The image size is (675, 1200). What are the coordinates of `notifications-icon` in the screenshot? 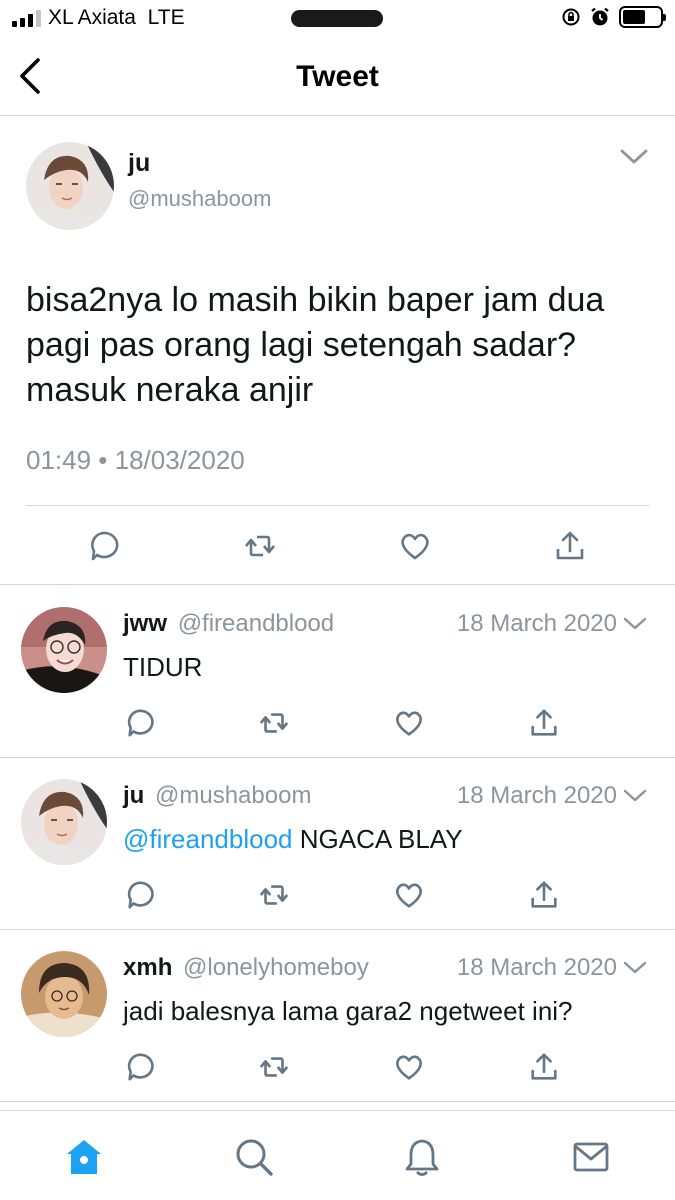 It's located at (422, 1157).